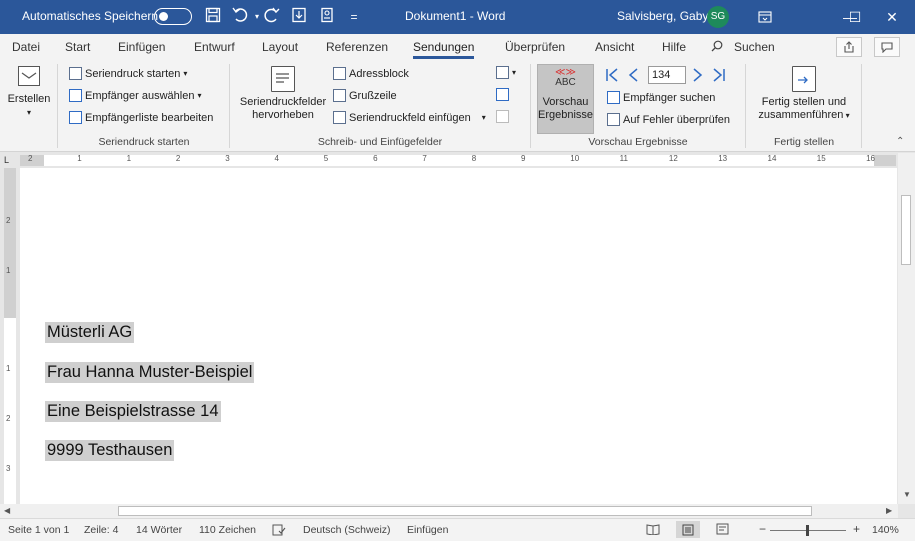  What do you see at coordinates (347, 530) in the screenshot?
I see `language-indicator: Deutsch (Schweiz)` at bounding box center [347, 530].